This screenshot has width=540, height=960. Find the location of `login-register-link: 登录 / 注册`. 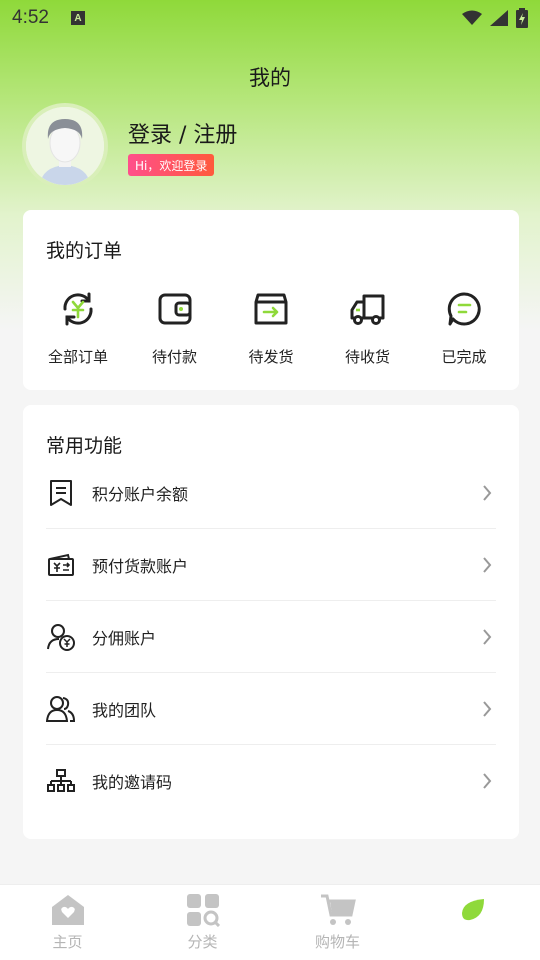

login-register-link: 登录 / 注册 is located at coordinates (182, 133).